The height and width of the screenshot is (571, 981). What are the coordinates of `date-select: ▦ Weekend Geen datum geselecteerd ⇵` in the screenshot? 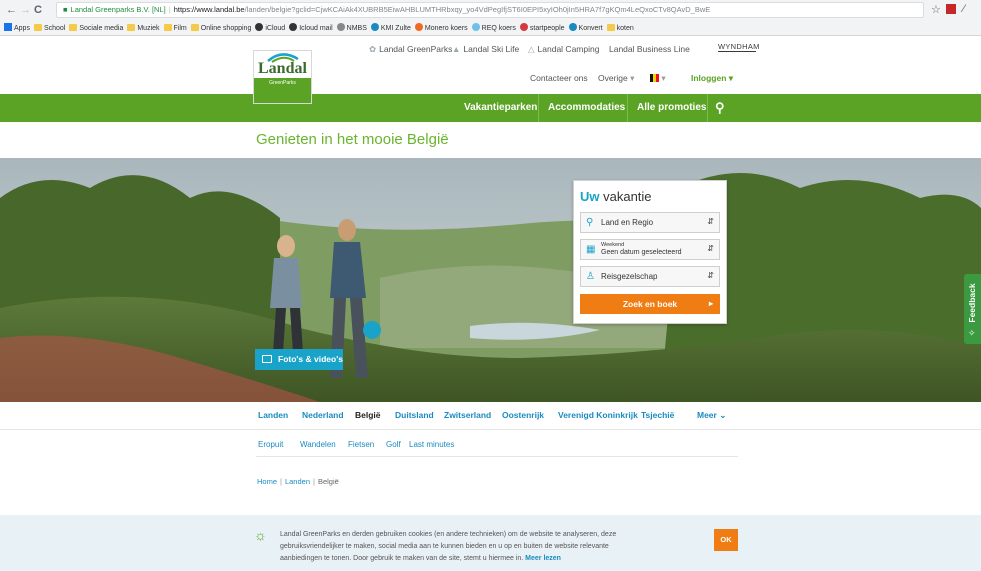 It's located at (650, 249).